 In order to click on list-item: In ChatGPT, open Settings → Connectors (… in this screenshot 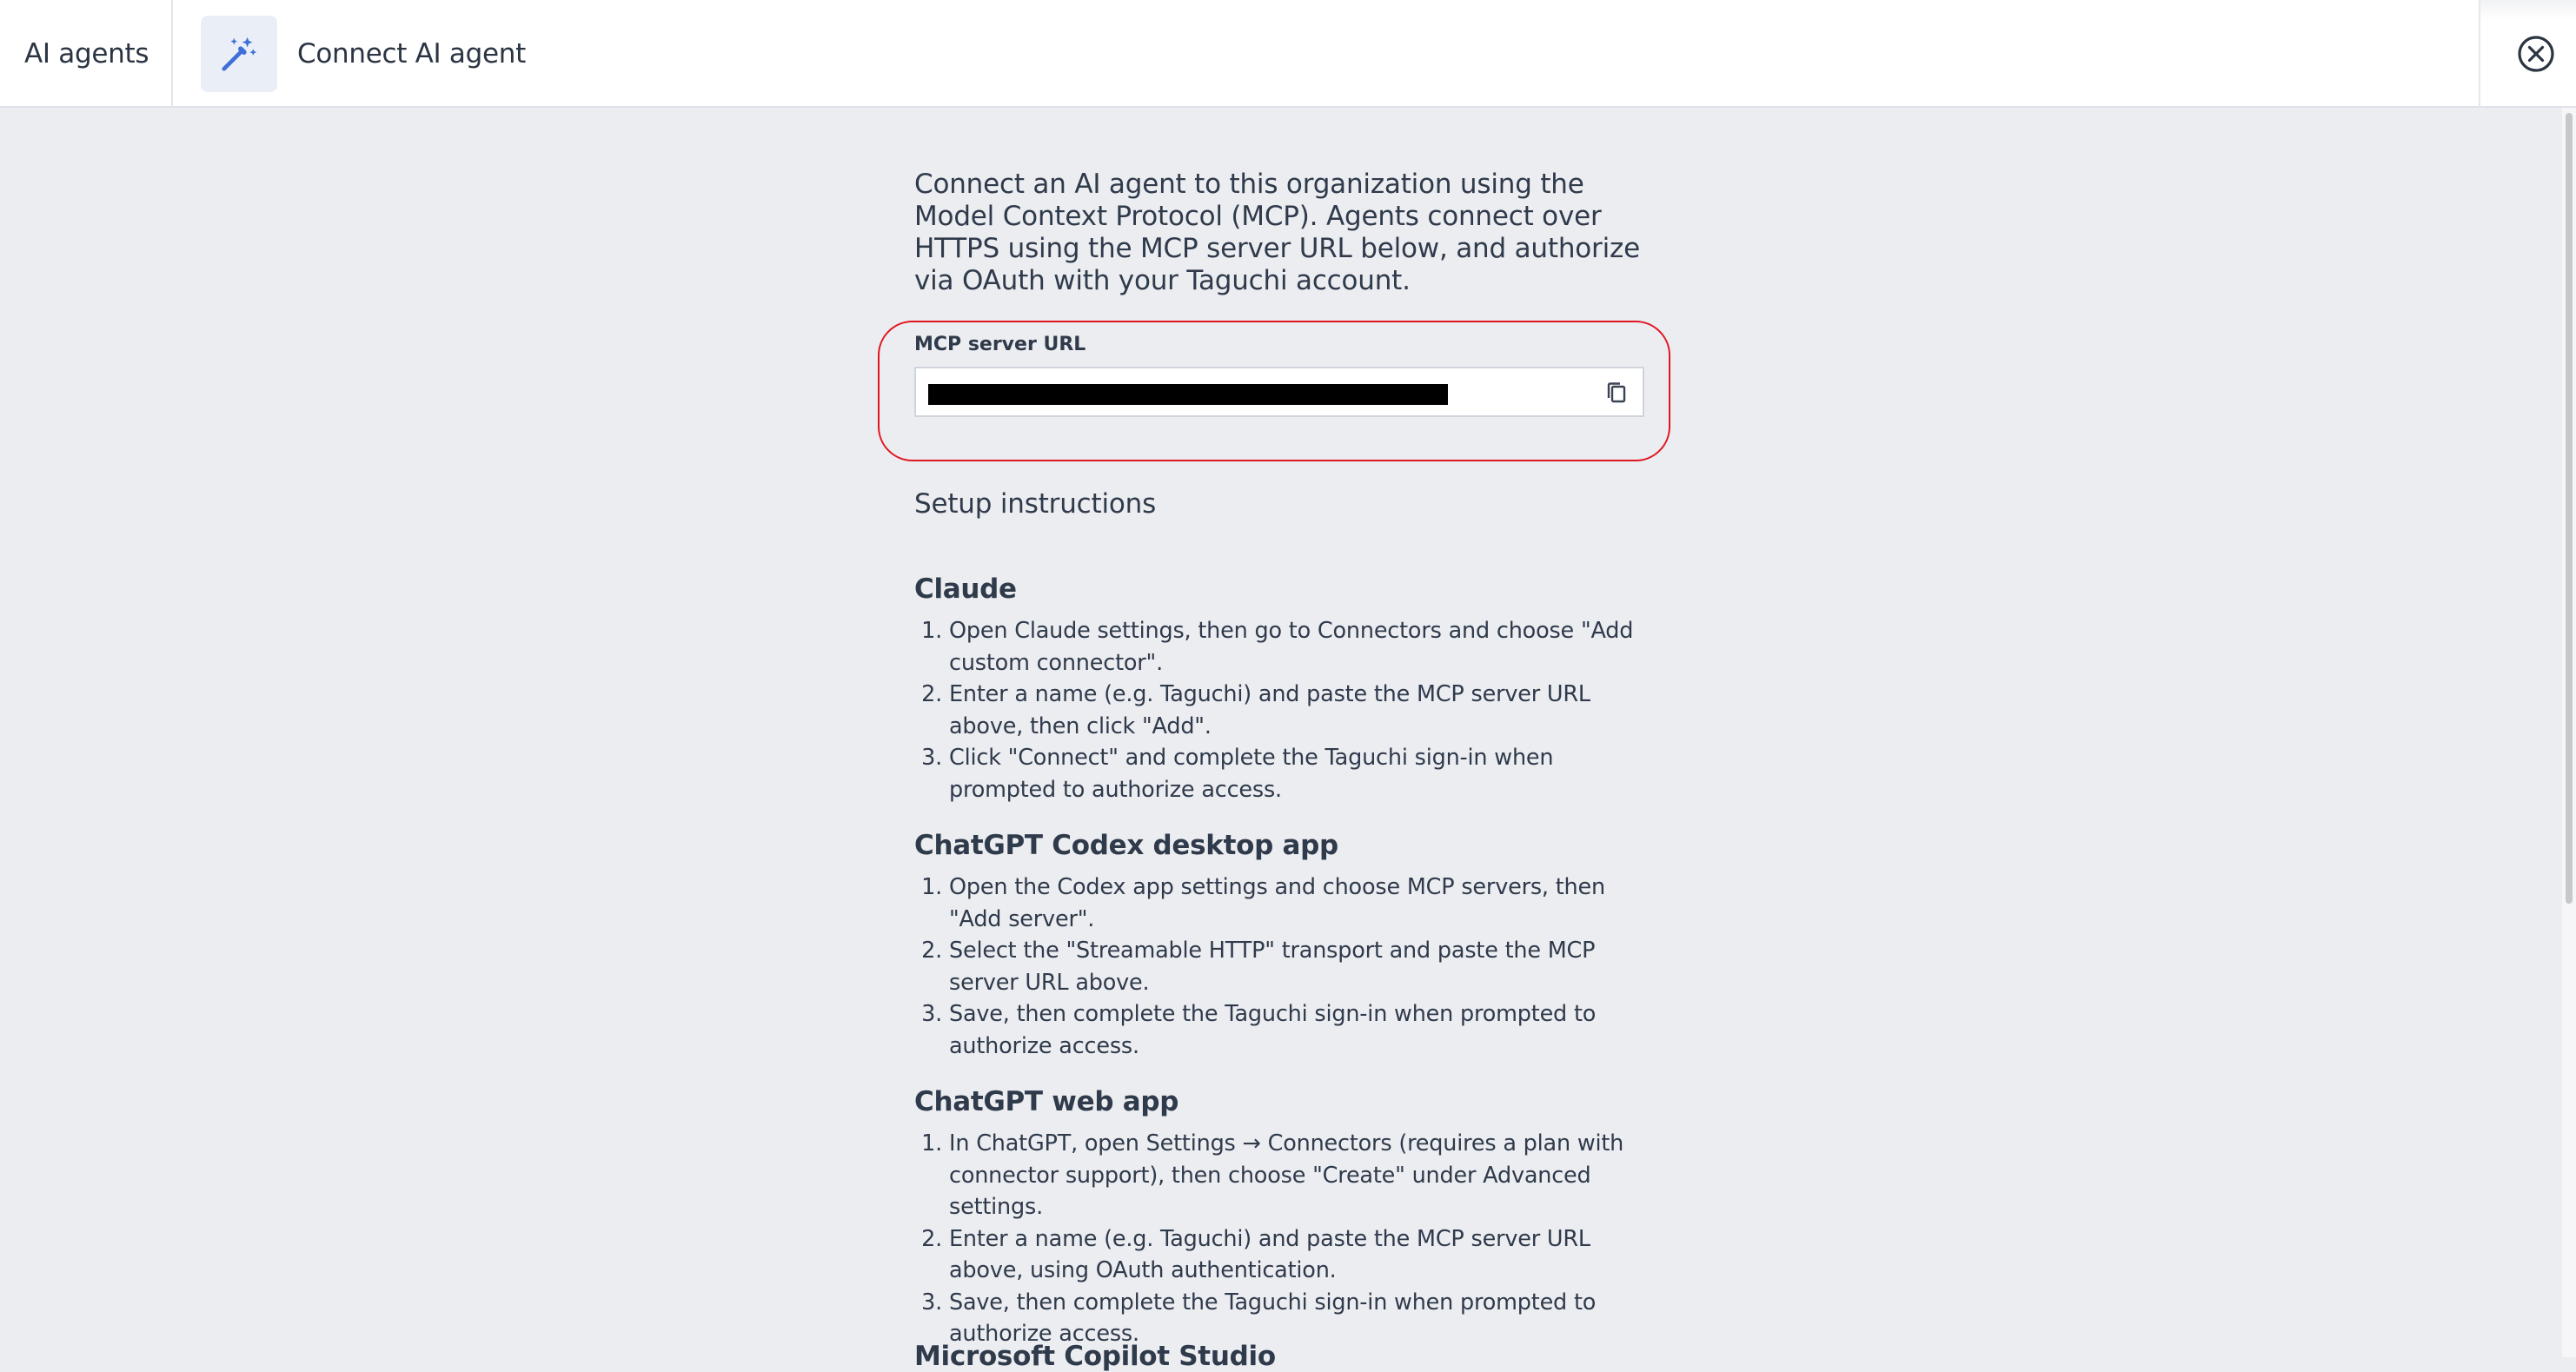, I will do `click(1301, 1175)`.